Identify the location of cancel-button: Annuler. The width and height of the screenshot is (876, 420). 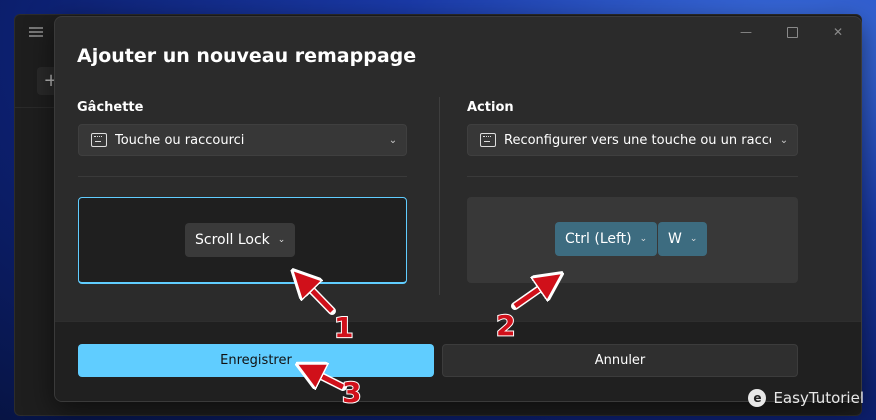
(620, 360).